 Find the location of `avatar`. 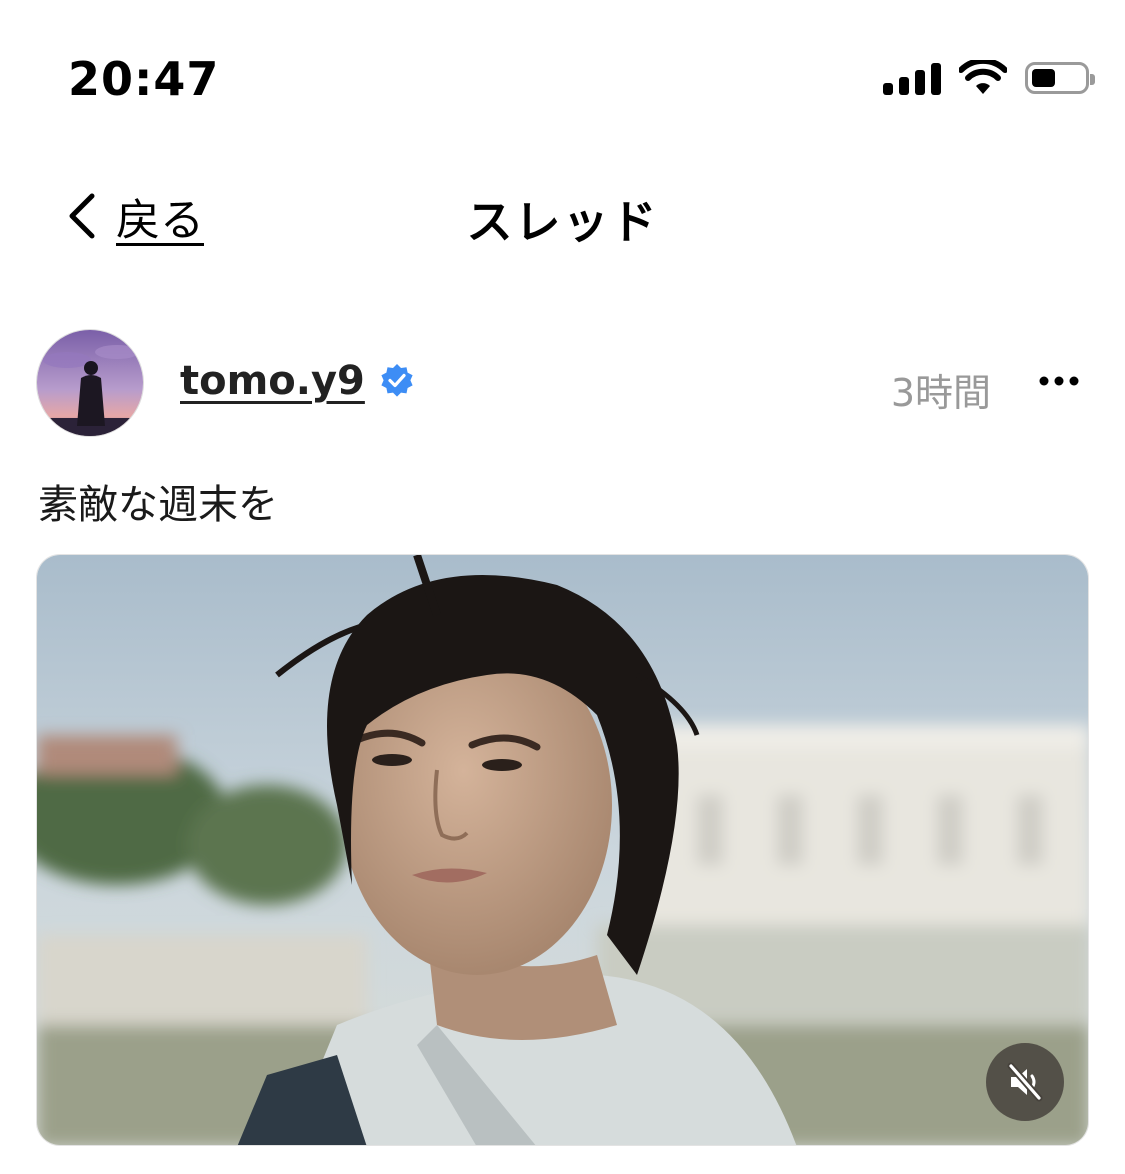

avatar is located at coordinates (90, 383).